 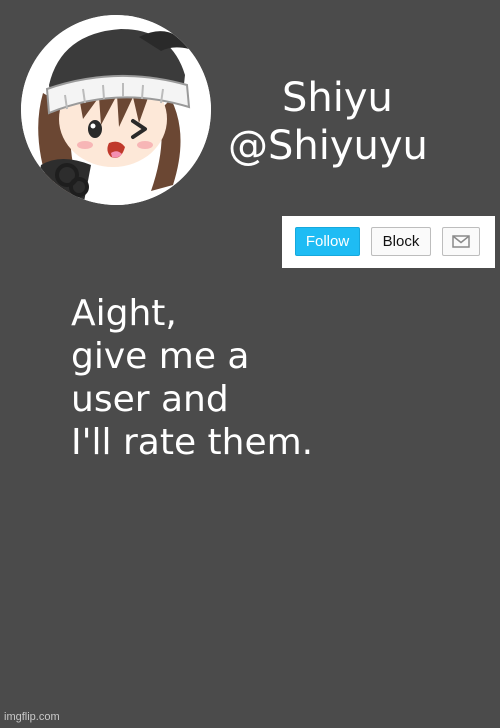 What do you see at coordinates (124, 313) in the screenshot?
I see `post-line: Aight,` at bounding box center [124, 313].